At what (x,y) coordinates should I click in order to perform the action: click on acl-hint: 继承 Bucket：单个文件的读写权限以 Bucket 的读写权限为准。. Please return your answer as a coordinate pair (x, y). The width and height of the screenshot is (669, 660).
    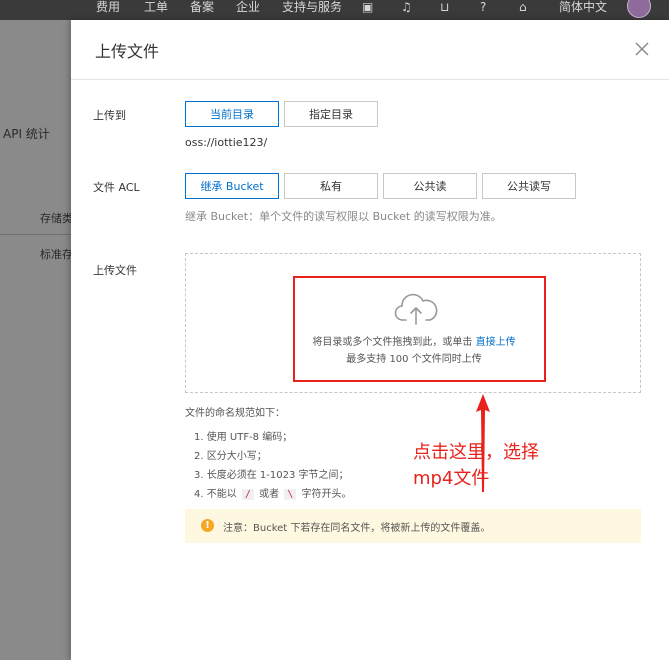
    Looking at the image, I should click on (343, 216).